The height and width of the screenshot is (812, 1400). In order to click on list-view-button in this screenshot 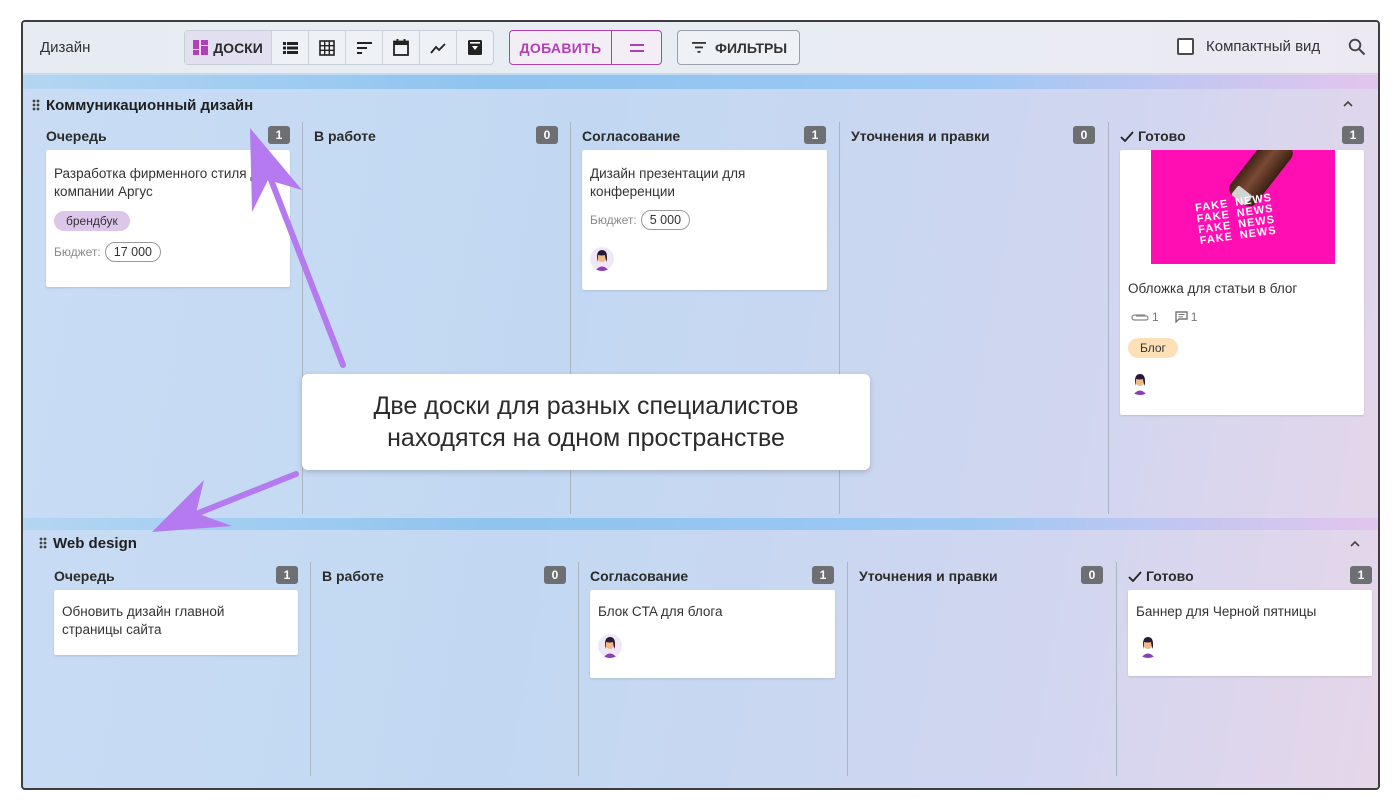, I will do `click(289, 47)`.